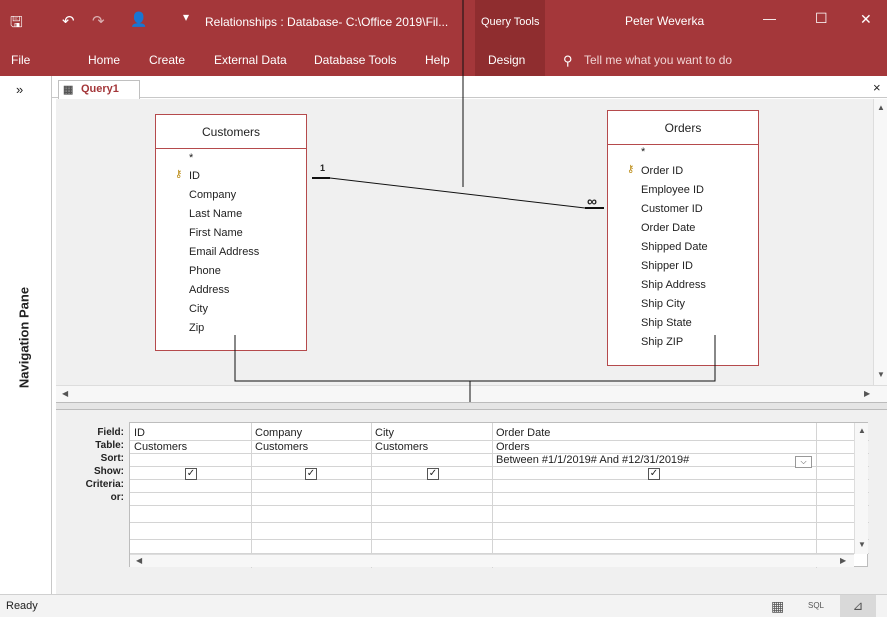 Image resolution: width=887 pixels, height=617 pixels. I want to click on many-side-label: ∞, so click(592, 201).